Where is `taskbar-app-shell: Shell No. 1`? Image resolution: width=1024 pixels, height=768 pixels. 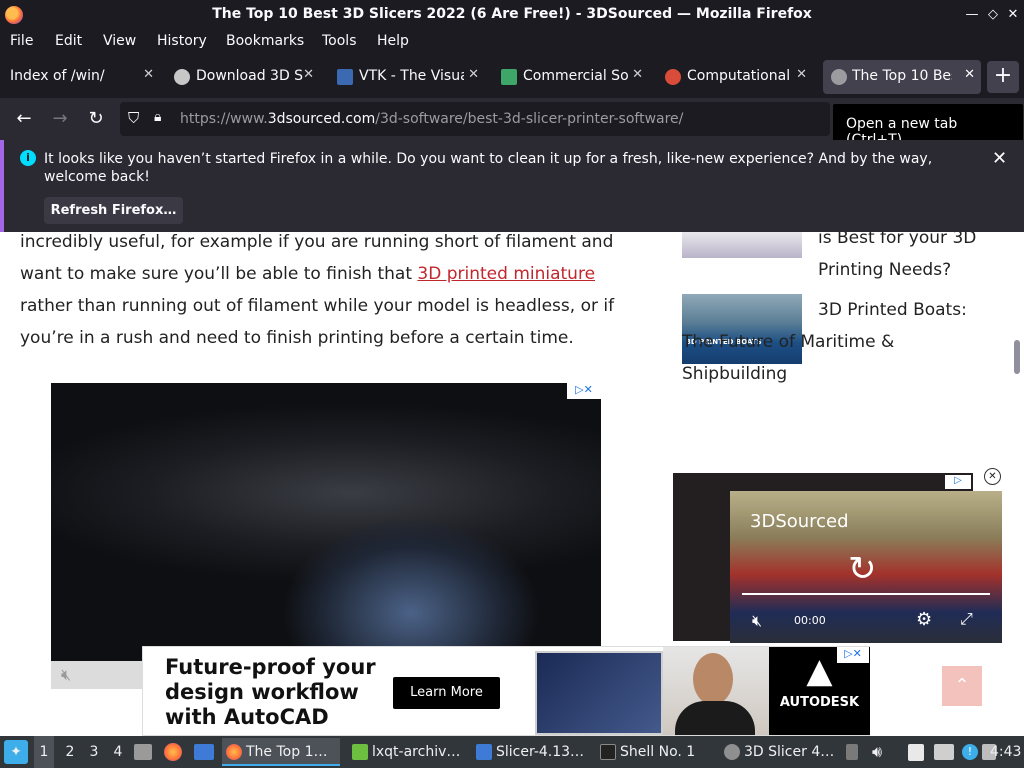 taskbar-app-shell: Shell No. 1 is located at coordinates (654, 752).